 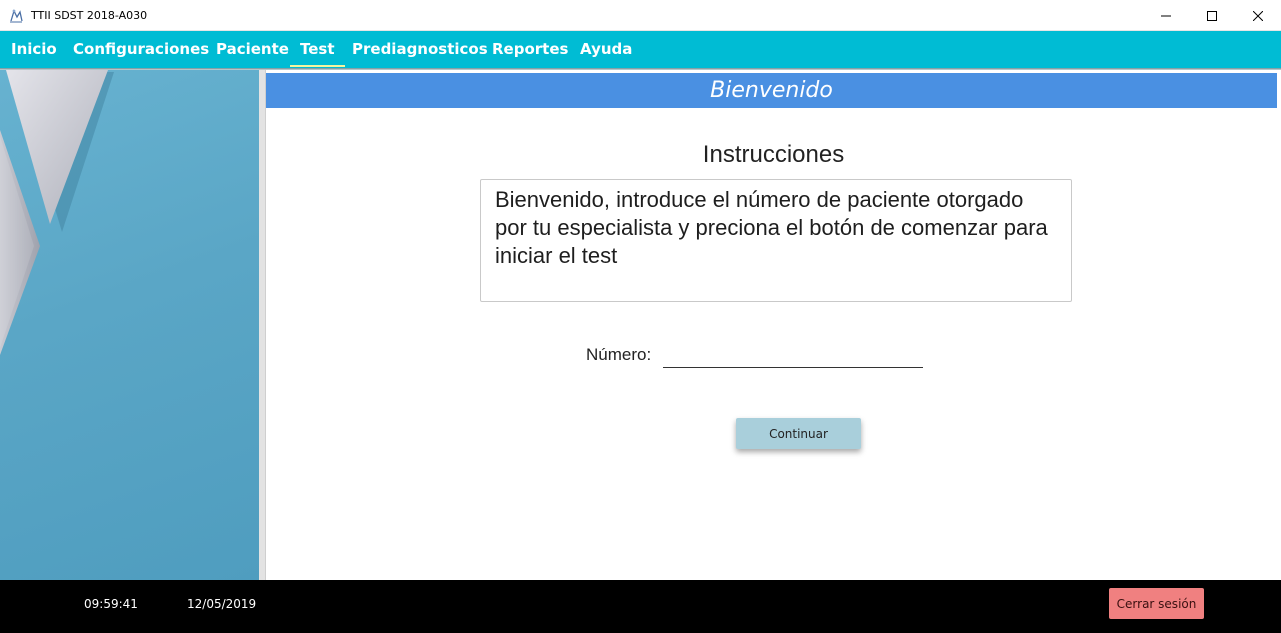 What do you see at coordinates (420, 49) in the screenshot?
I see `menu-item-prediagnosticos: Prediagnosticos` at bounding box center [420, 49].